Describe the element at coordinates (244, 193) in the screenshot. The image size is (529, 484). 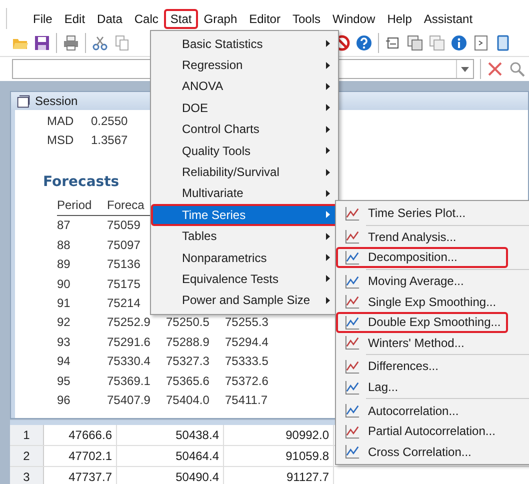
I see `menu-item: Multivariate` at that location.